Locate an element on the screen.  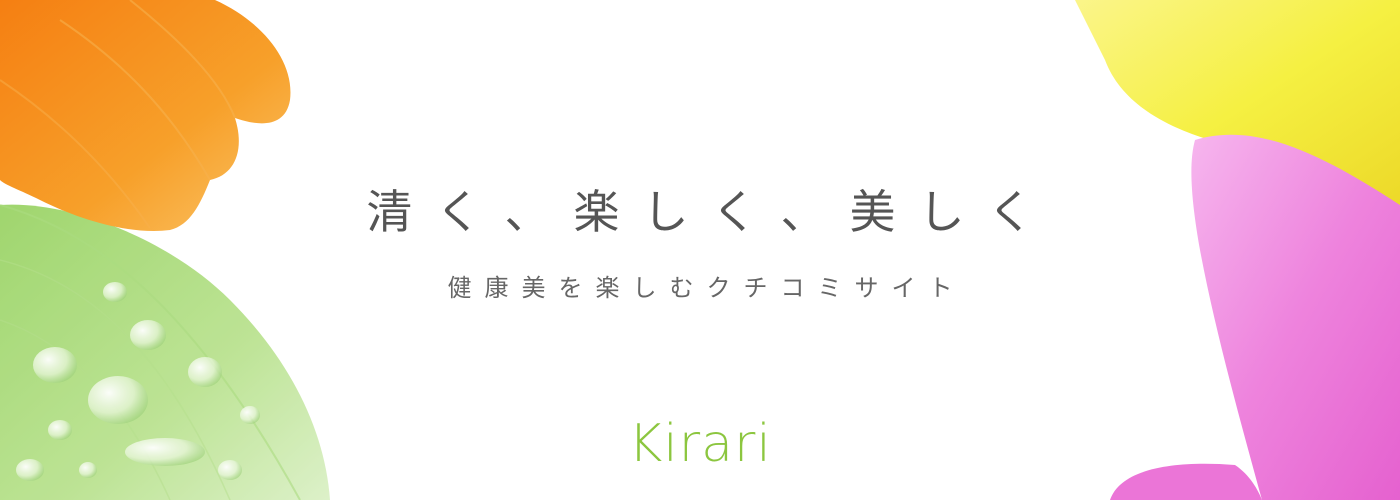
brand-logo: Kirari is located at coordinates (700, 444).